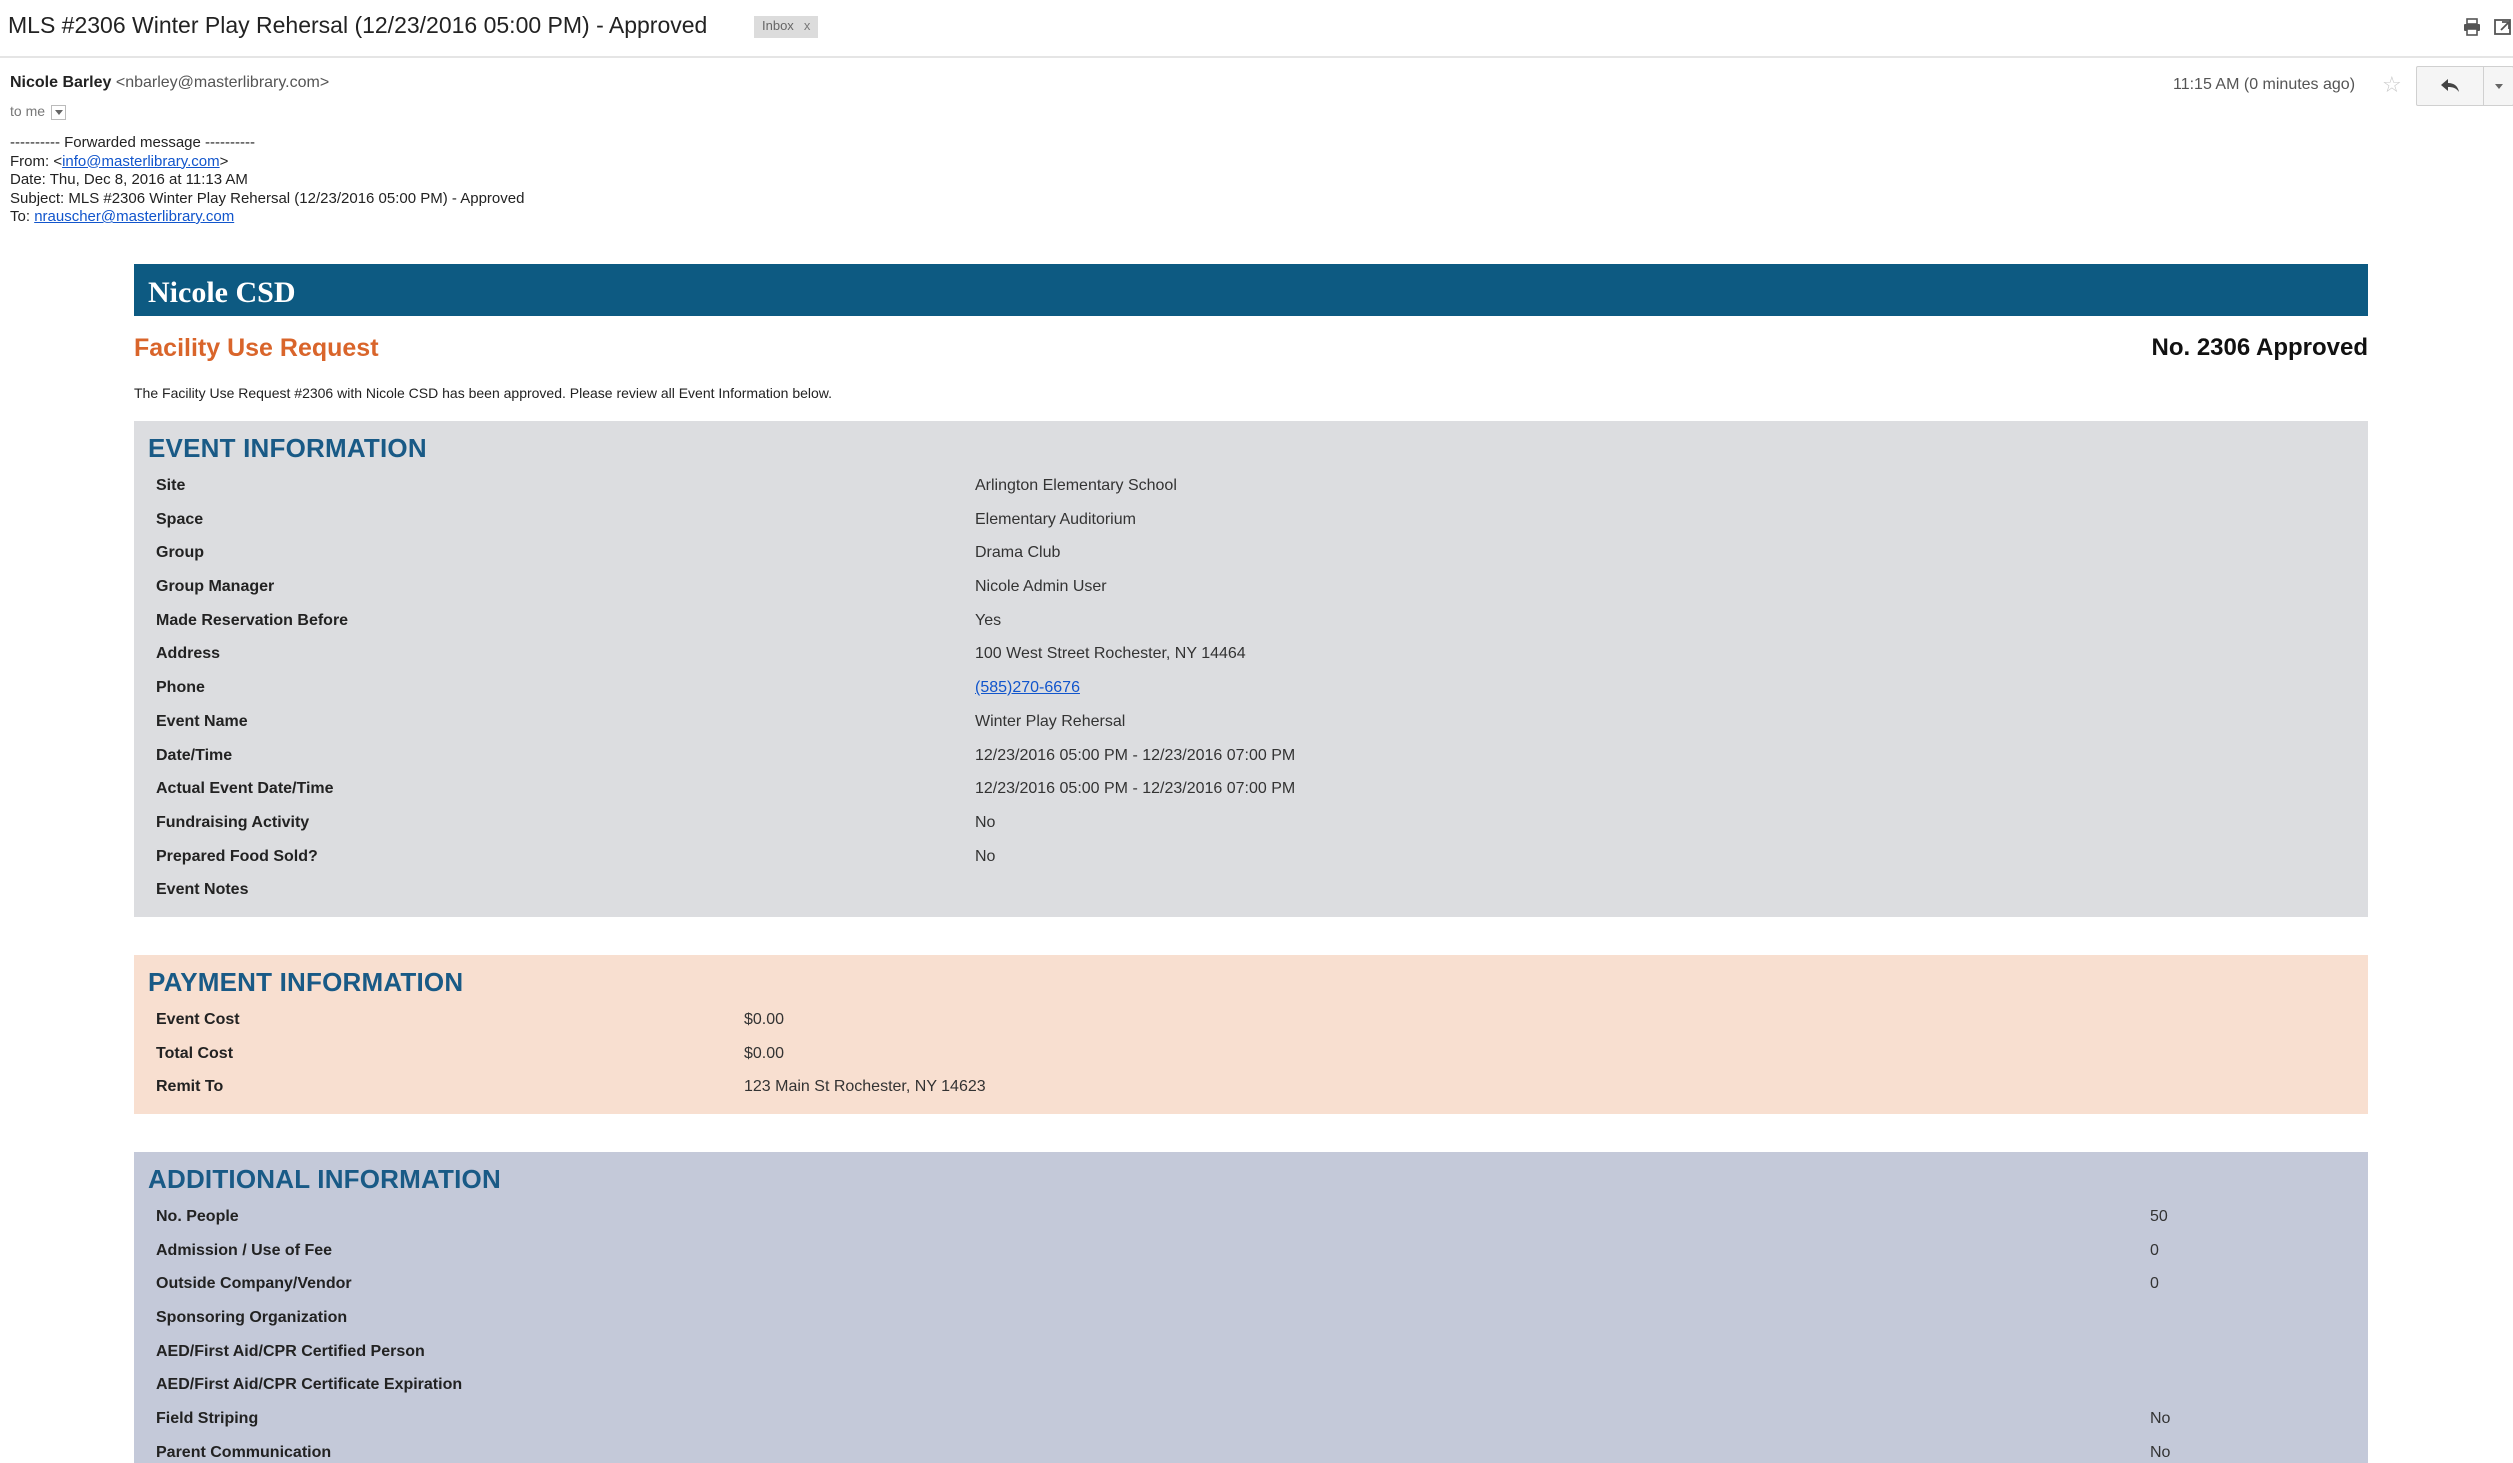  What do you see at coordinates (28, 111) in the screenshot?
I see `to-me-label: to me` at bounding box center [28, 111].